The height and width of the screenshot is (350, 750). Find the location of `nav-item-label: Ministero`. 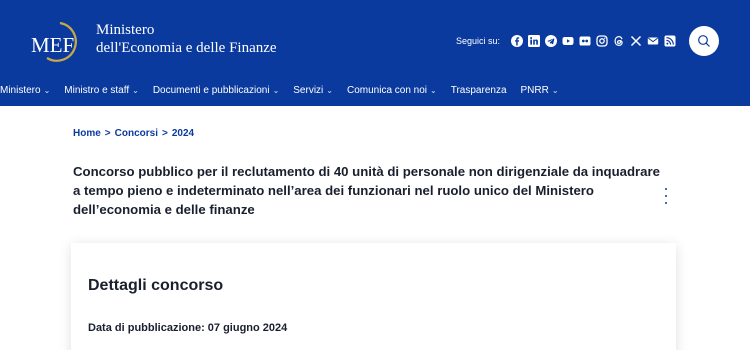

nav-item-label: Ministero is located at coordinates (20, 90).